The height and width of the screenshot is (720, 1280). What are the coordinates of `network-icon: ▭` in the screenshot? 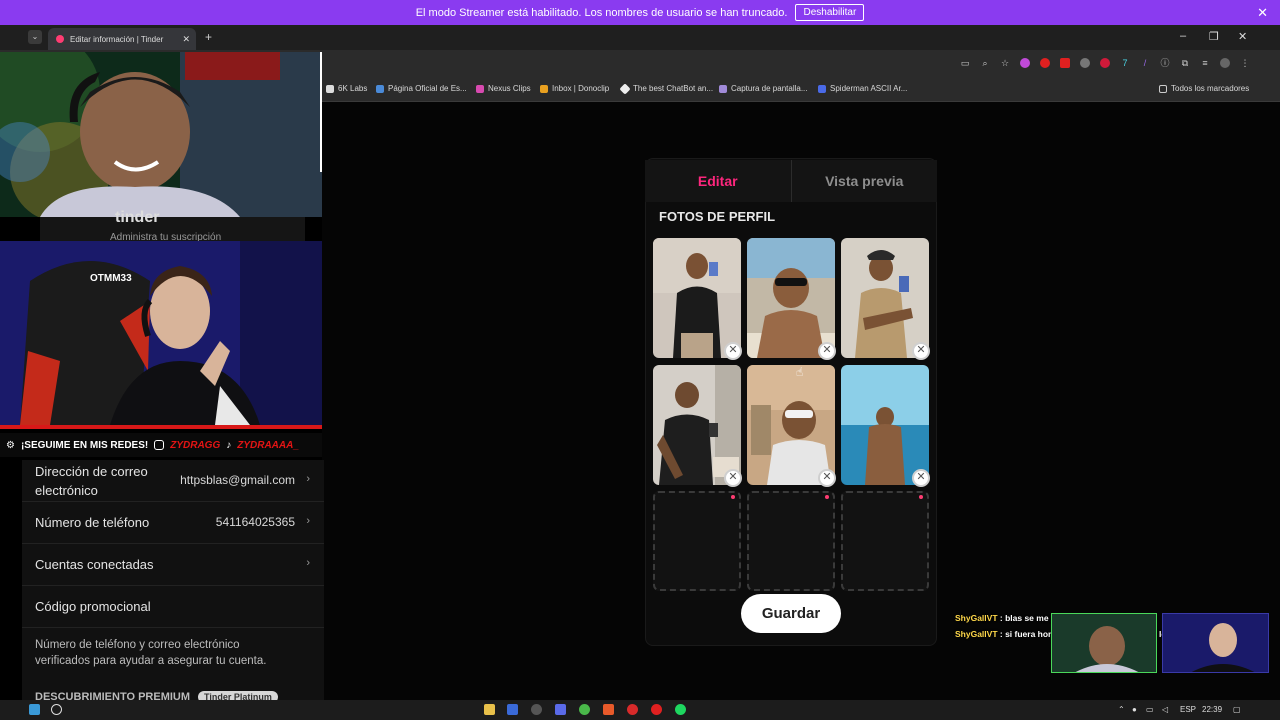 It's located at (1150, 709).